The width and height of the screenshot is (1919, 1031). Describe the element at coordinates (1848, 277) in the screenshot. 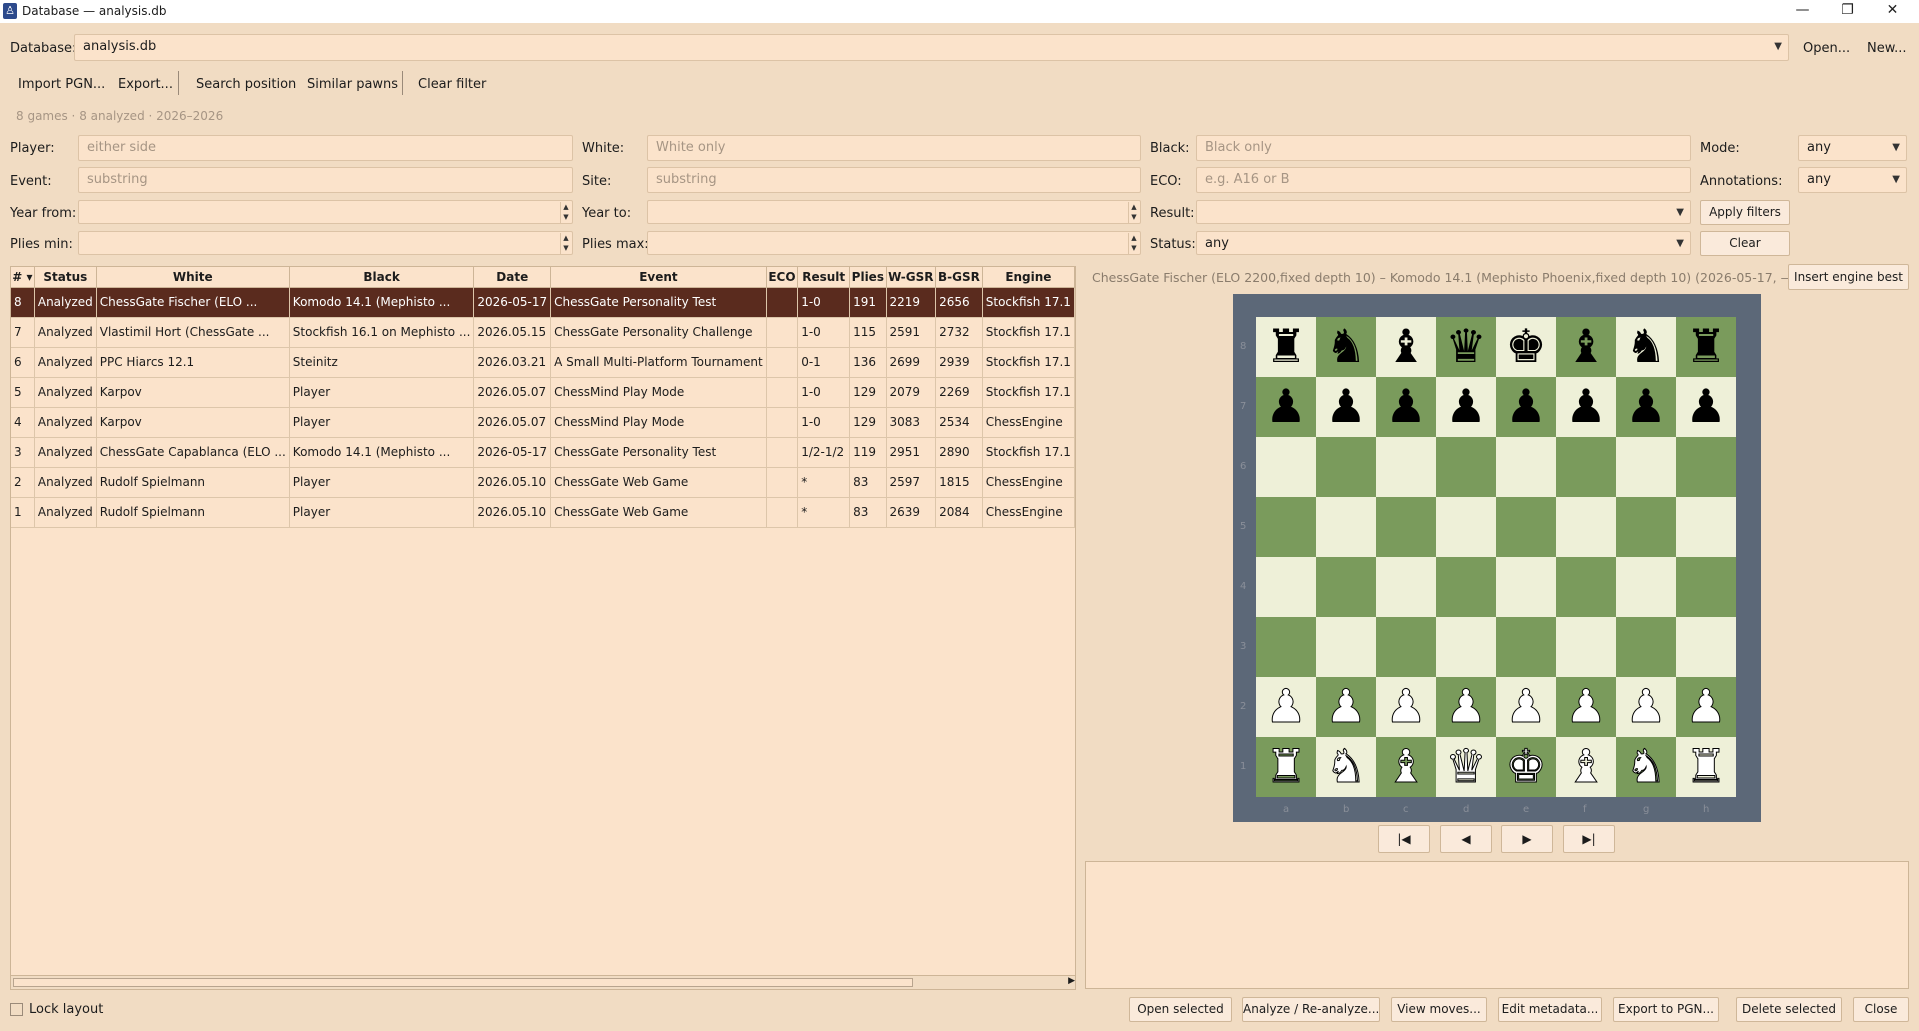

I see `insert-engine-best-button: Insert engine best` at that location.